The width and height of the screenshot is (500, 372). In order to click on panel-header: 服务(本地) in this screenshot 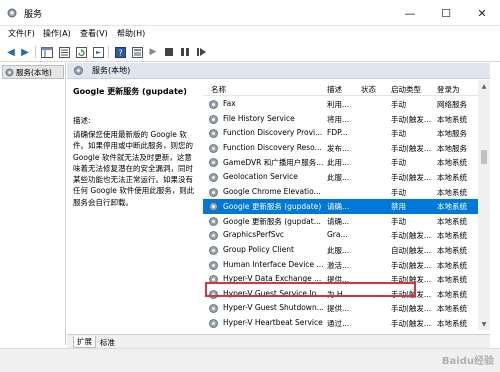, I will do `click(278, 71)`.